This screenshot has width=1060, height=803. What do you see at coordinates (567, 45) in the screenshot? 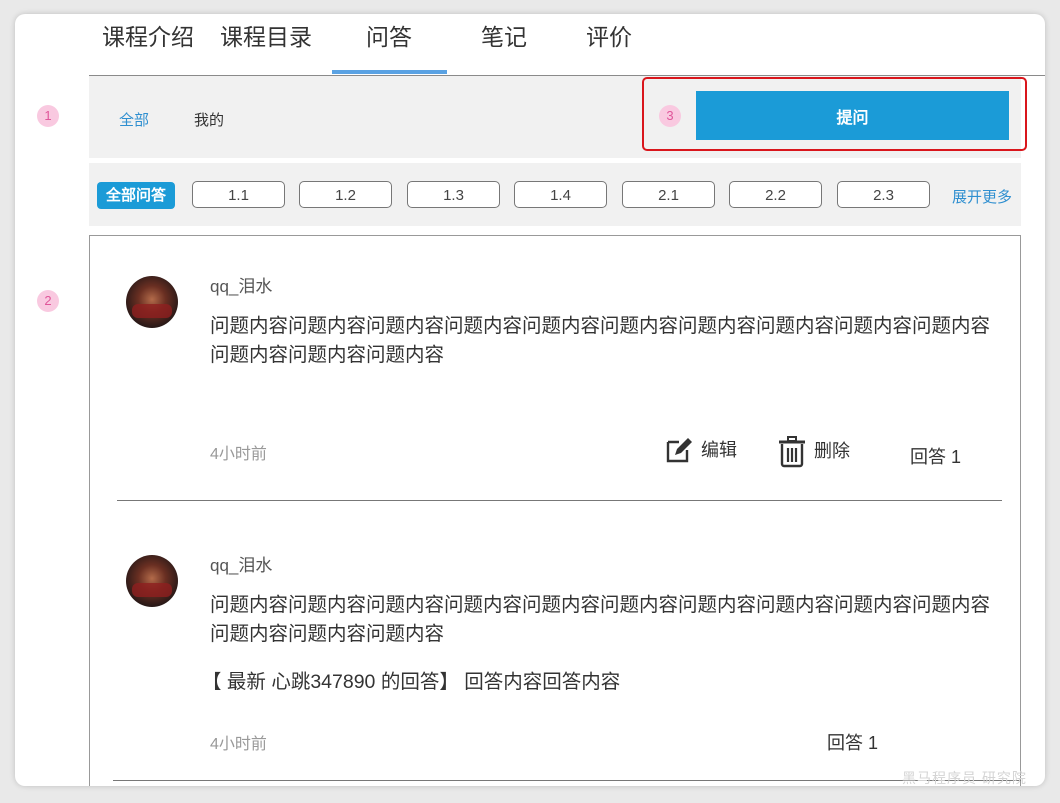
I see `course-tabs: 课程介绍 课程目录 问答 笔记 评价` at bounding box center [567, 45].